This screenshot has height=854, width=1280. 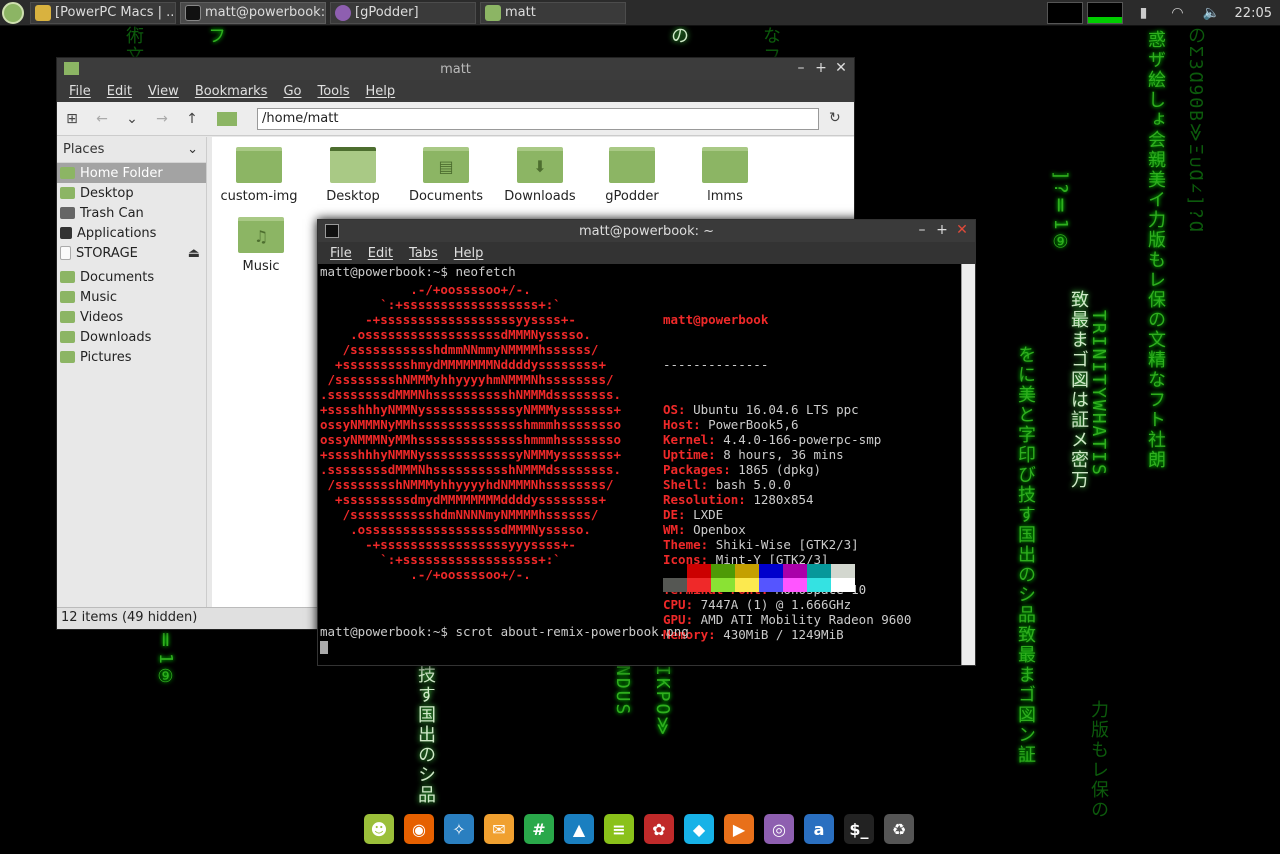 I want to click on dock: ☻ ◉ ✧ ✉ # ▲ ≡ ✿ ◆ ▶ ◎ a $_ ♻, so click(x=639, y=829).